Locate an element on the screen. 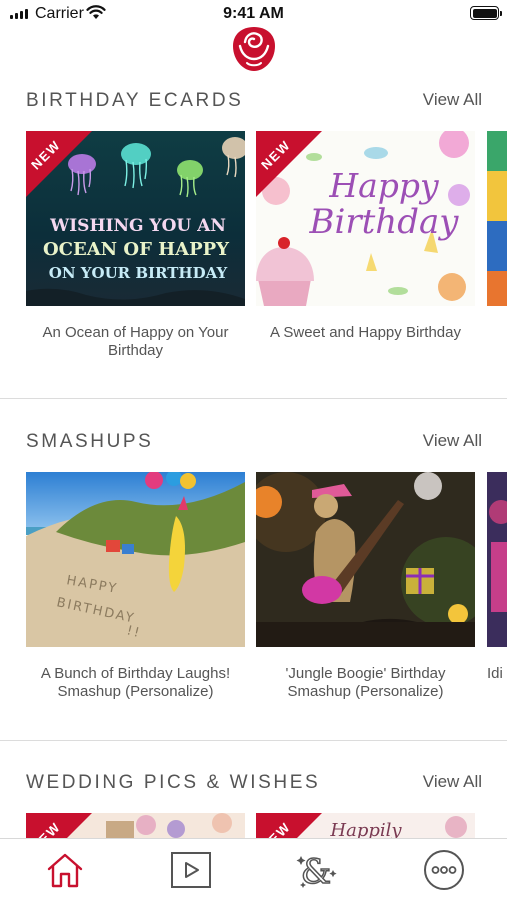 The width and height of the screenshot is (507, 900). home-icon is located at coordinates (65, 870).